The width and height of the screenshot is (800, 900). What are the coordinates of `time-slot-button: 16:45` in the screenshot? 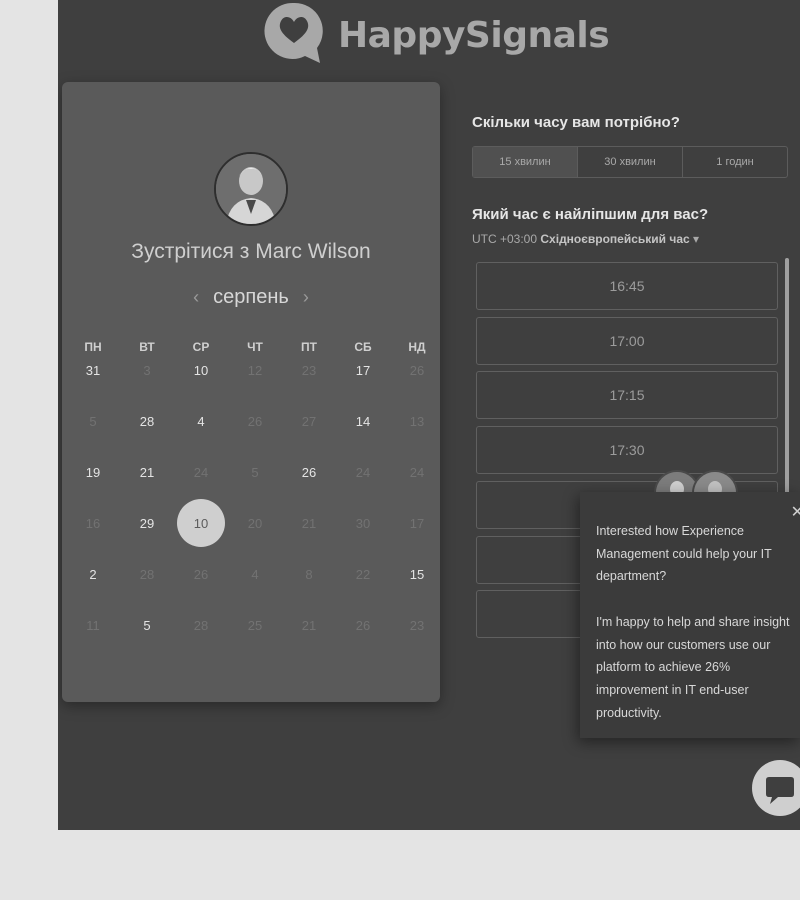 It's located at (627, 286).